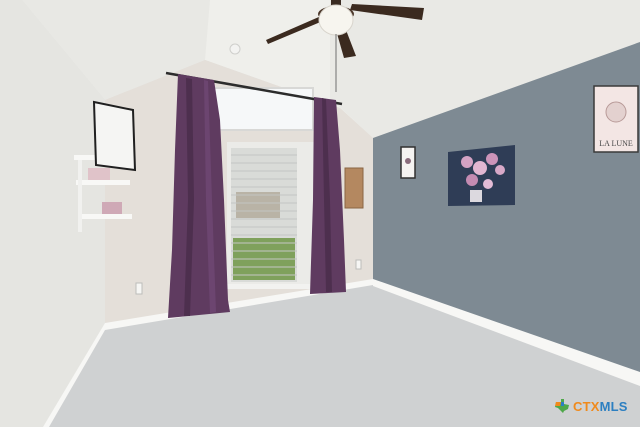 The width and height of the screenshot is (640, 427). I want to click on window-view-house, so click(258, 205).